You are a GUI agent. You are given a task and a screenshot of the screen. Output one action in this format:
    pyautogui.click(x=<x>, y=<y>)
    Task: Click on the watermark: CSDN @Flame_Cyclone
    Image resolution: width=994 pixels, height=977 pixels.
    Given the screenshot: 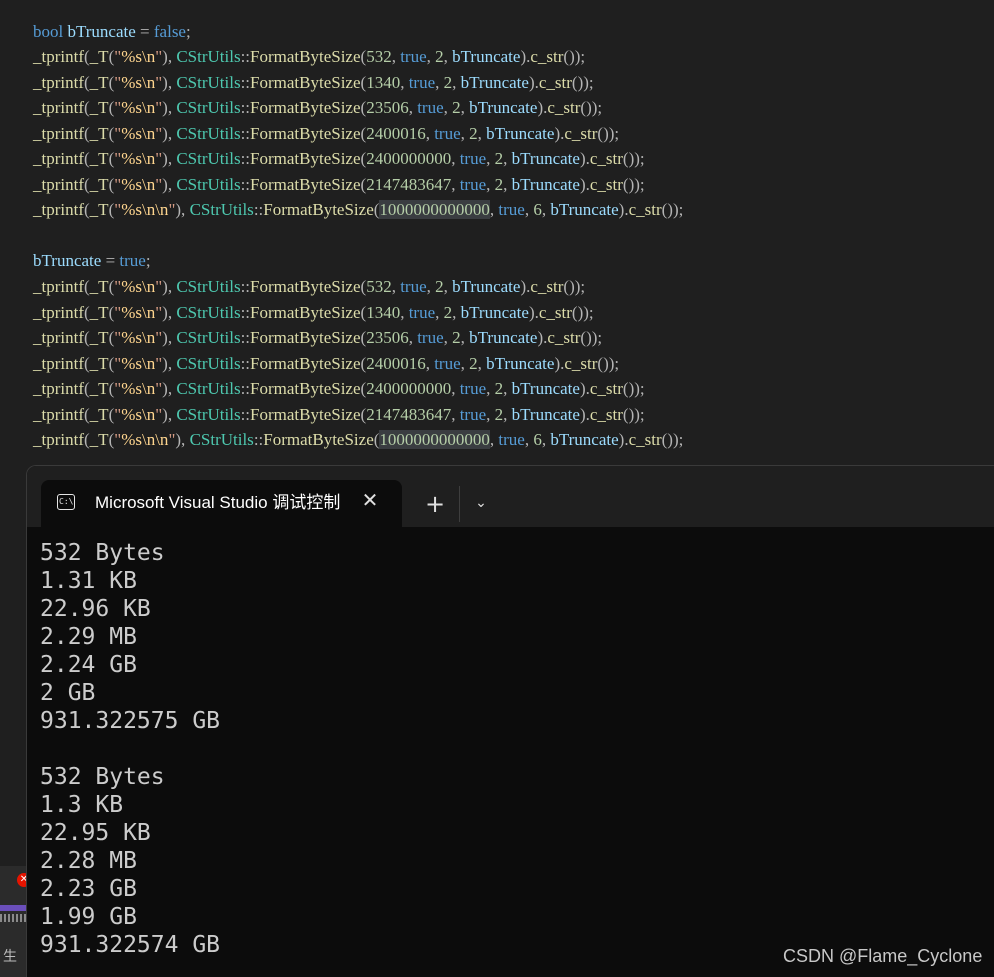 What is the action you would take?
    pyautogui.click(x=883, y=956)
    